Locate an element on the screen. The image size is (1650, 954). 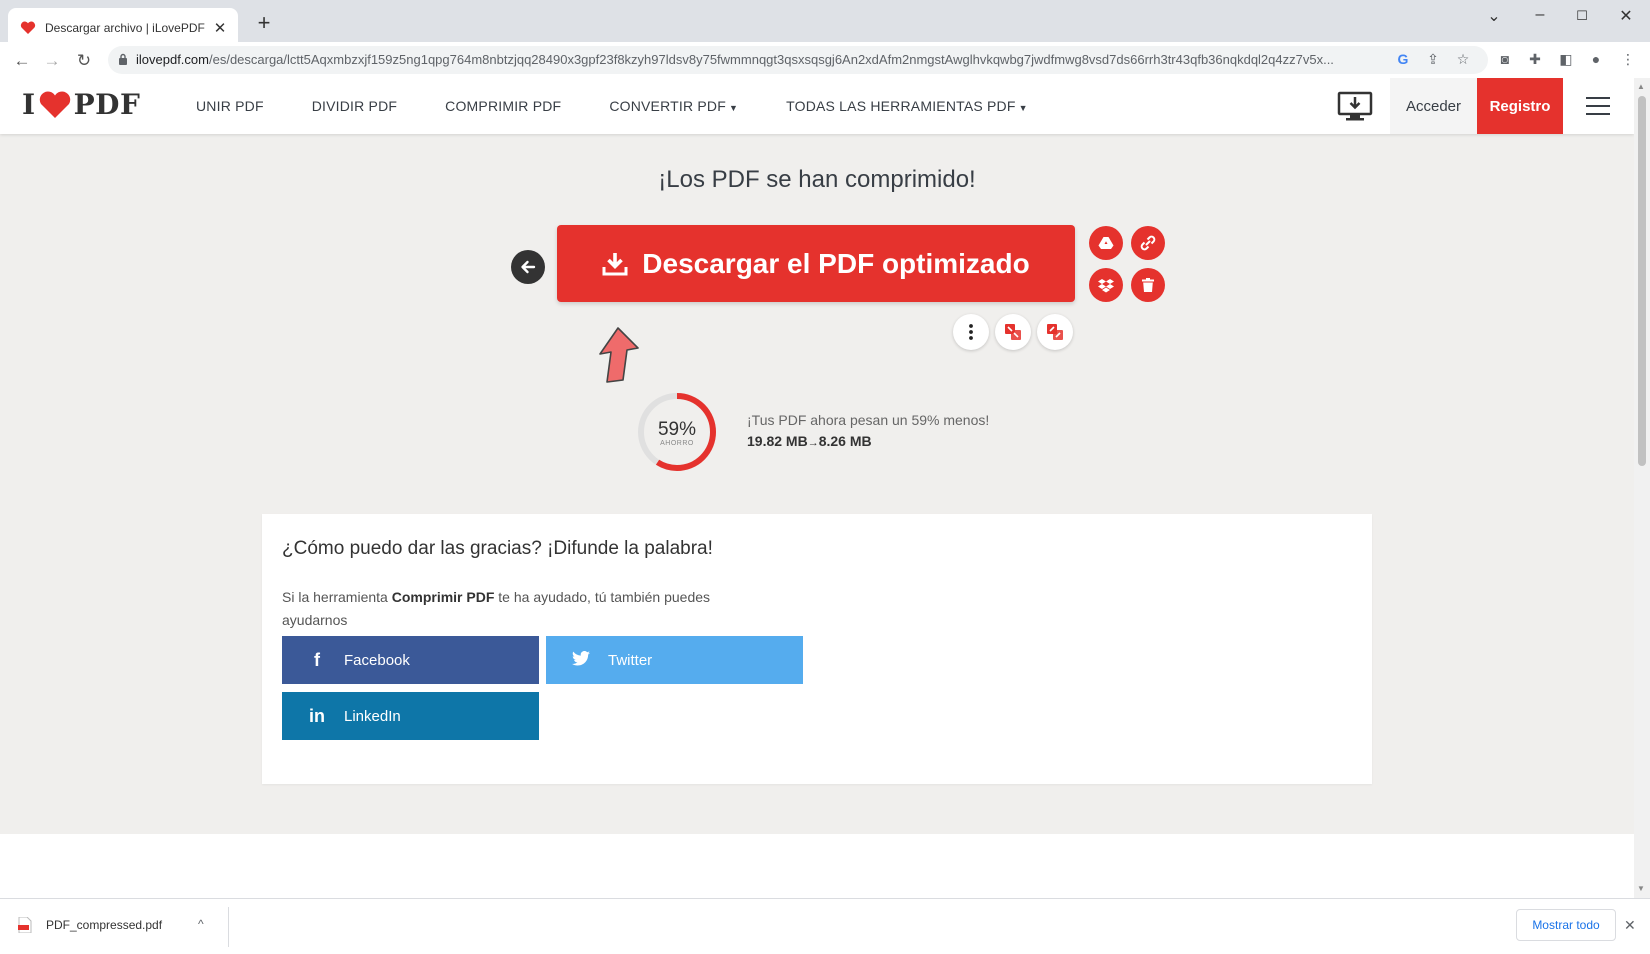
page-scrollbar: ▲ ▼ is located at coordinates (1642, 488).